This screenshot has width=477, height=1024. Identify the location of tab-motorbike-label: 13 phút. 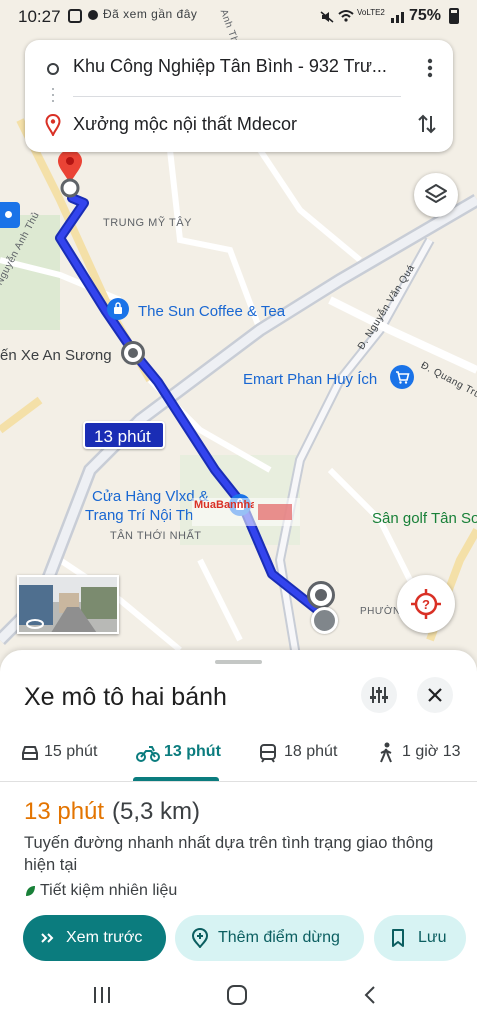
(192, 751).